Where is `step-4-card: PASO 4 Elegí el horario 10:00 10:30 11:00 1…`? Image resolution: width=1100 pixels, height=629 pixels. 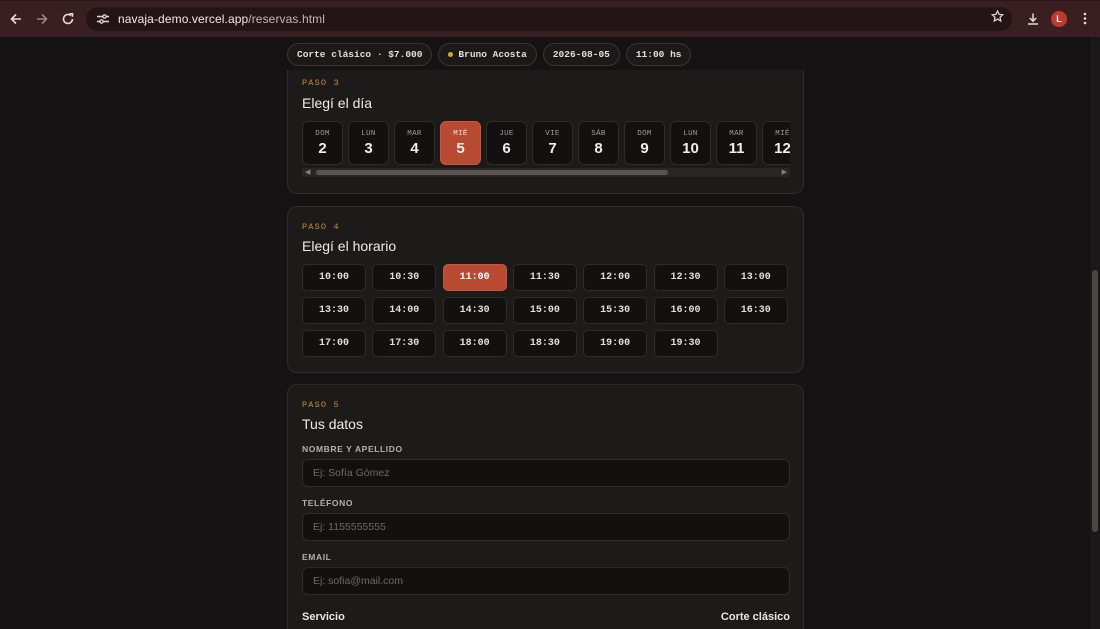 step-4-card: PASO 4 Elegí el horario 10:00 10:30 11:00 1… is located at coordinates (545, 289).